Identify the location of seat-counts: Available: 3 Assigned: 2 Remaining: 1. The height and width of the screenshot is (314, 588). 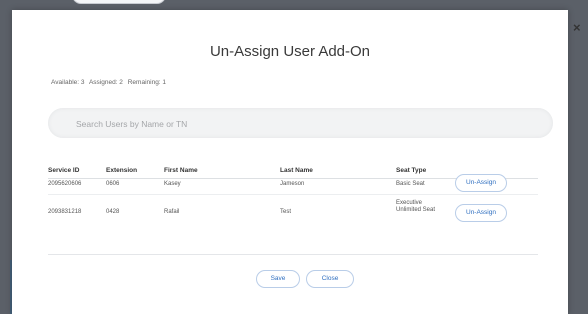
(110, 82).